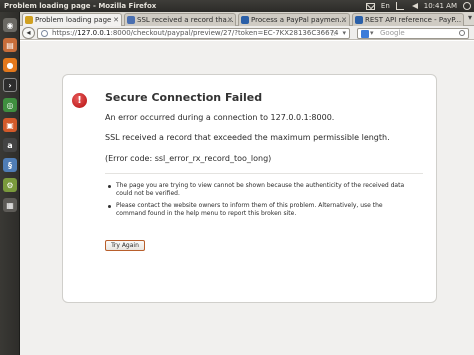 The image size is (474, 355). I want to click on tab-ssl-received: SSL received a record tha... ✕, so click(180, 19).